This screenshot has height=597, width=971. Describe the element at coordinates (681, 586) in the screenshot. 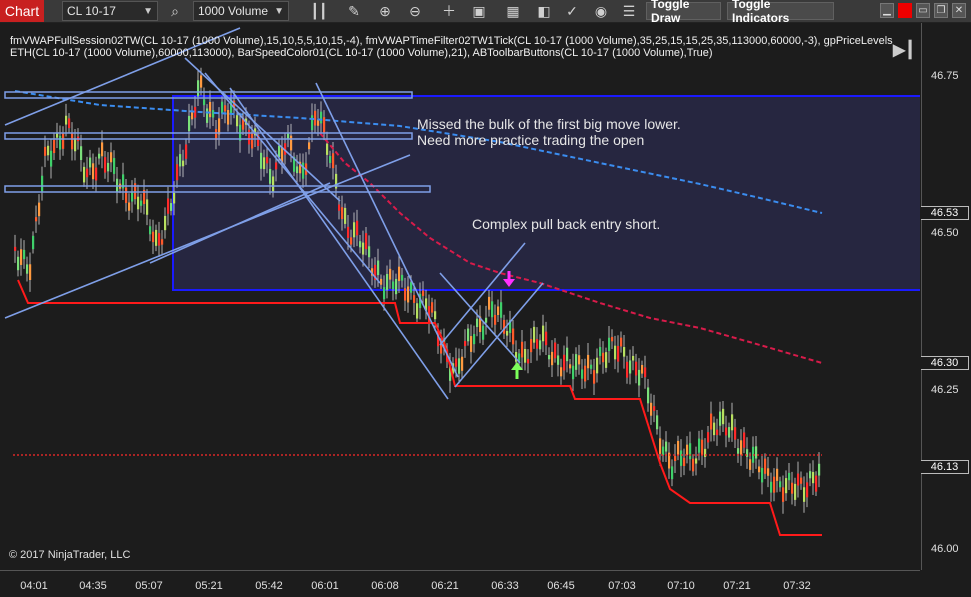

I see `time-tick: 07:10` at that location.